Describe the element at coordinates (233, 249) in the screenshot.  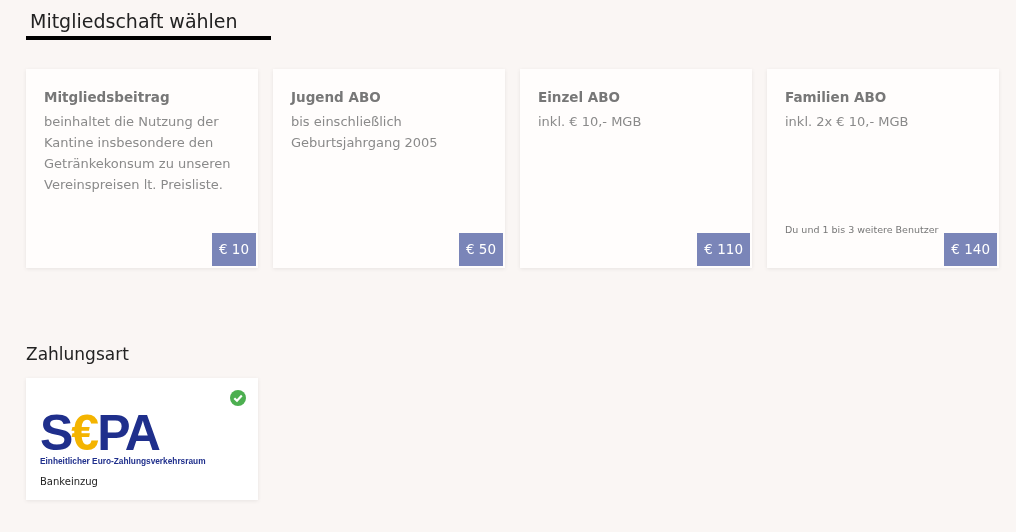
I see `price-tag: € 10` at that location.